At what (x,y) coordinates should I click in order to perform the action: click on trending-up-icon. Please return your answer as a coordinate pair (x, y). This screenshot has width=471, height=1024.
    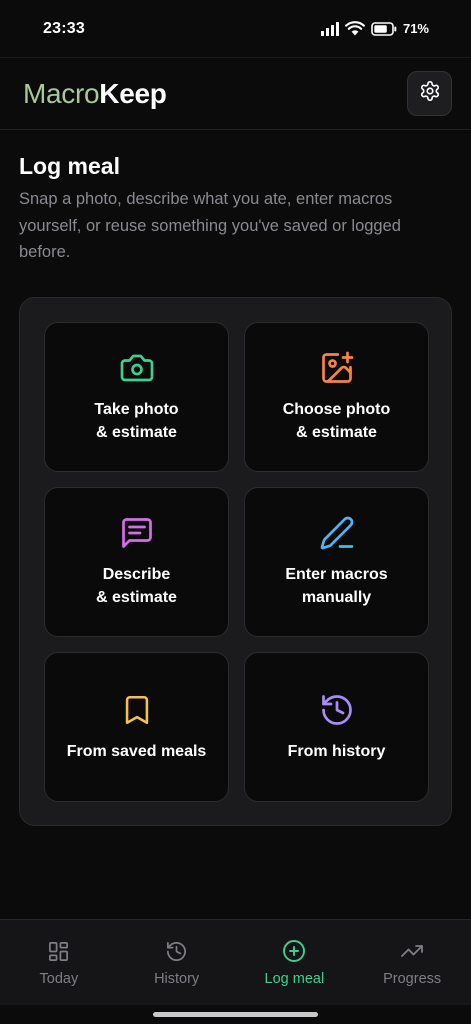
    Looking at the image, I should click on (412, 951).